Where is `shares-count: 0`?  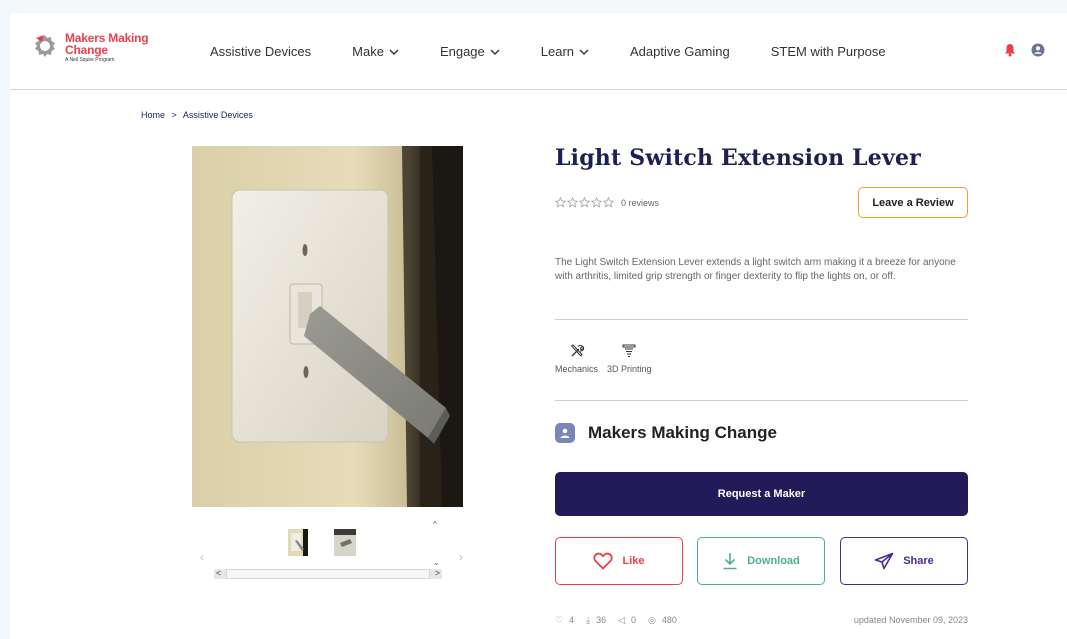 shares-count: 0 is located at coordinates (634, 620).